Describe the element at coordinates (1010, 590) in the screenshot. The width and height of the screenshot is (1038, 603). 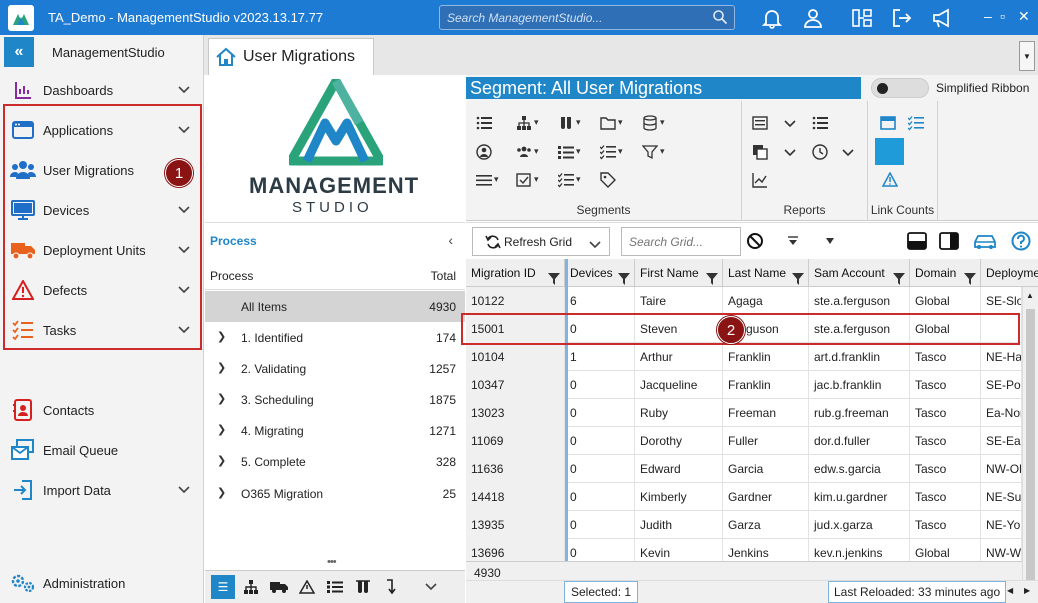
I see `scroll-left-icon: ◀` at that location.